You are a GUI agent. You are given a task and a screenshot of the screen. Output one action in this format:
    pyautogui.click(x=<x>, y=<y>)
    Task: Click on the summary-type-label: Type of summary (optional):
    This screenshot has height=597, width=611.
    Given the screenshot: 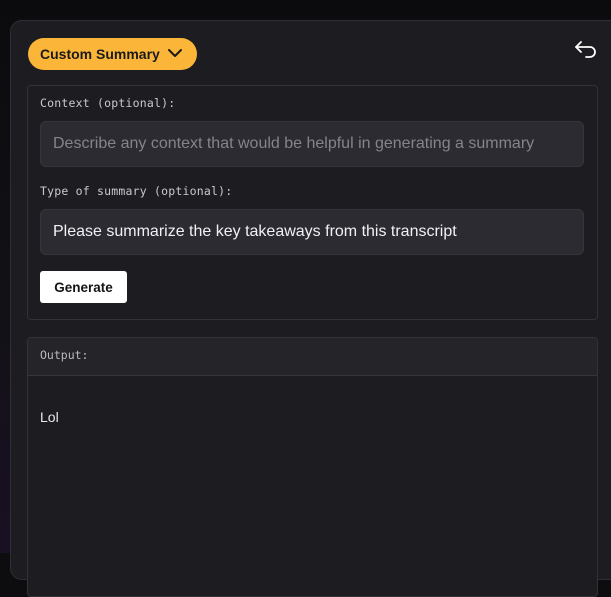 What is the action you would take?
    pyautogui.click(x=136, y=191)
    